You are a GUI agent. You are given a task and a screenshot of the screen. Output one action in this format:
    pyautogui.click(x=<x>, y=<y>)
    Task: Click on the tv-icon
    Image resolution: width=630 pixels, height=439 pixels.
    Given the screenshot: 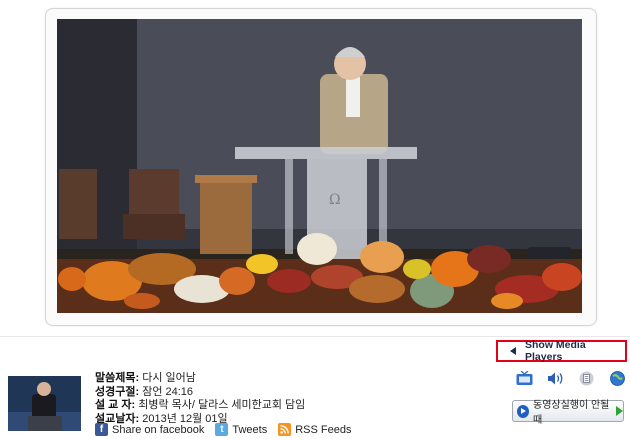 What is the action you would take?
    pyautogui.click(x=524, y=378)
    